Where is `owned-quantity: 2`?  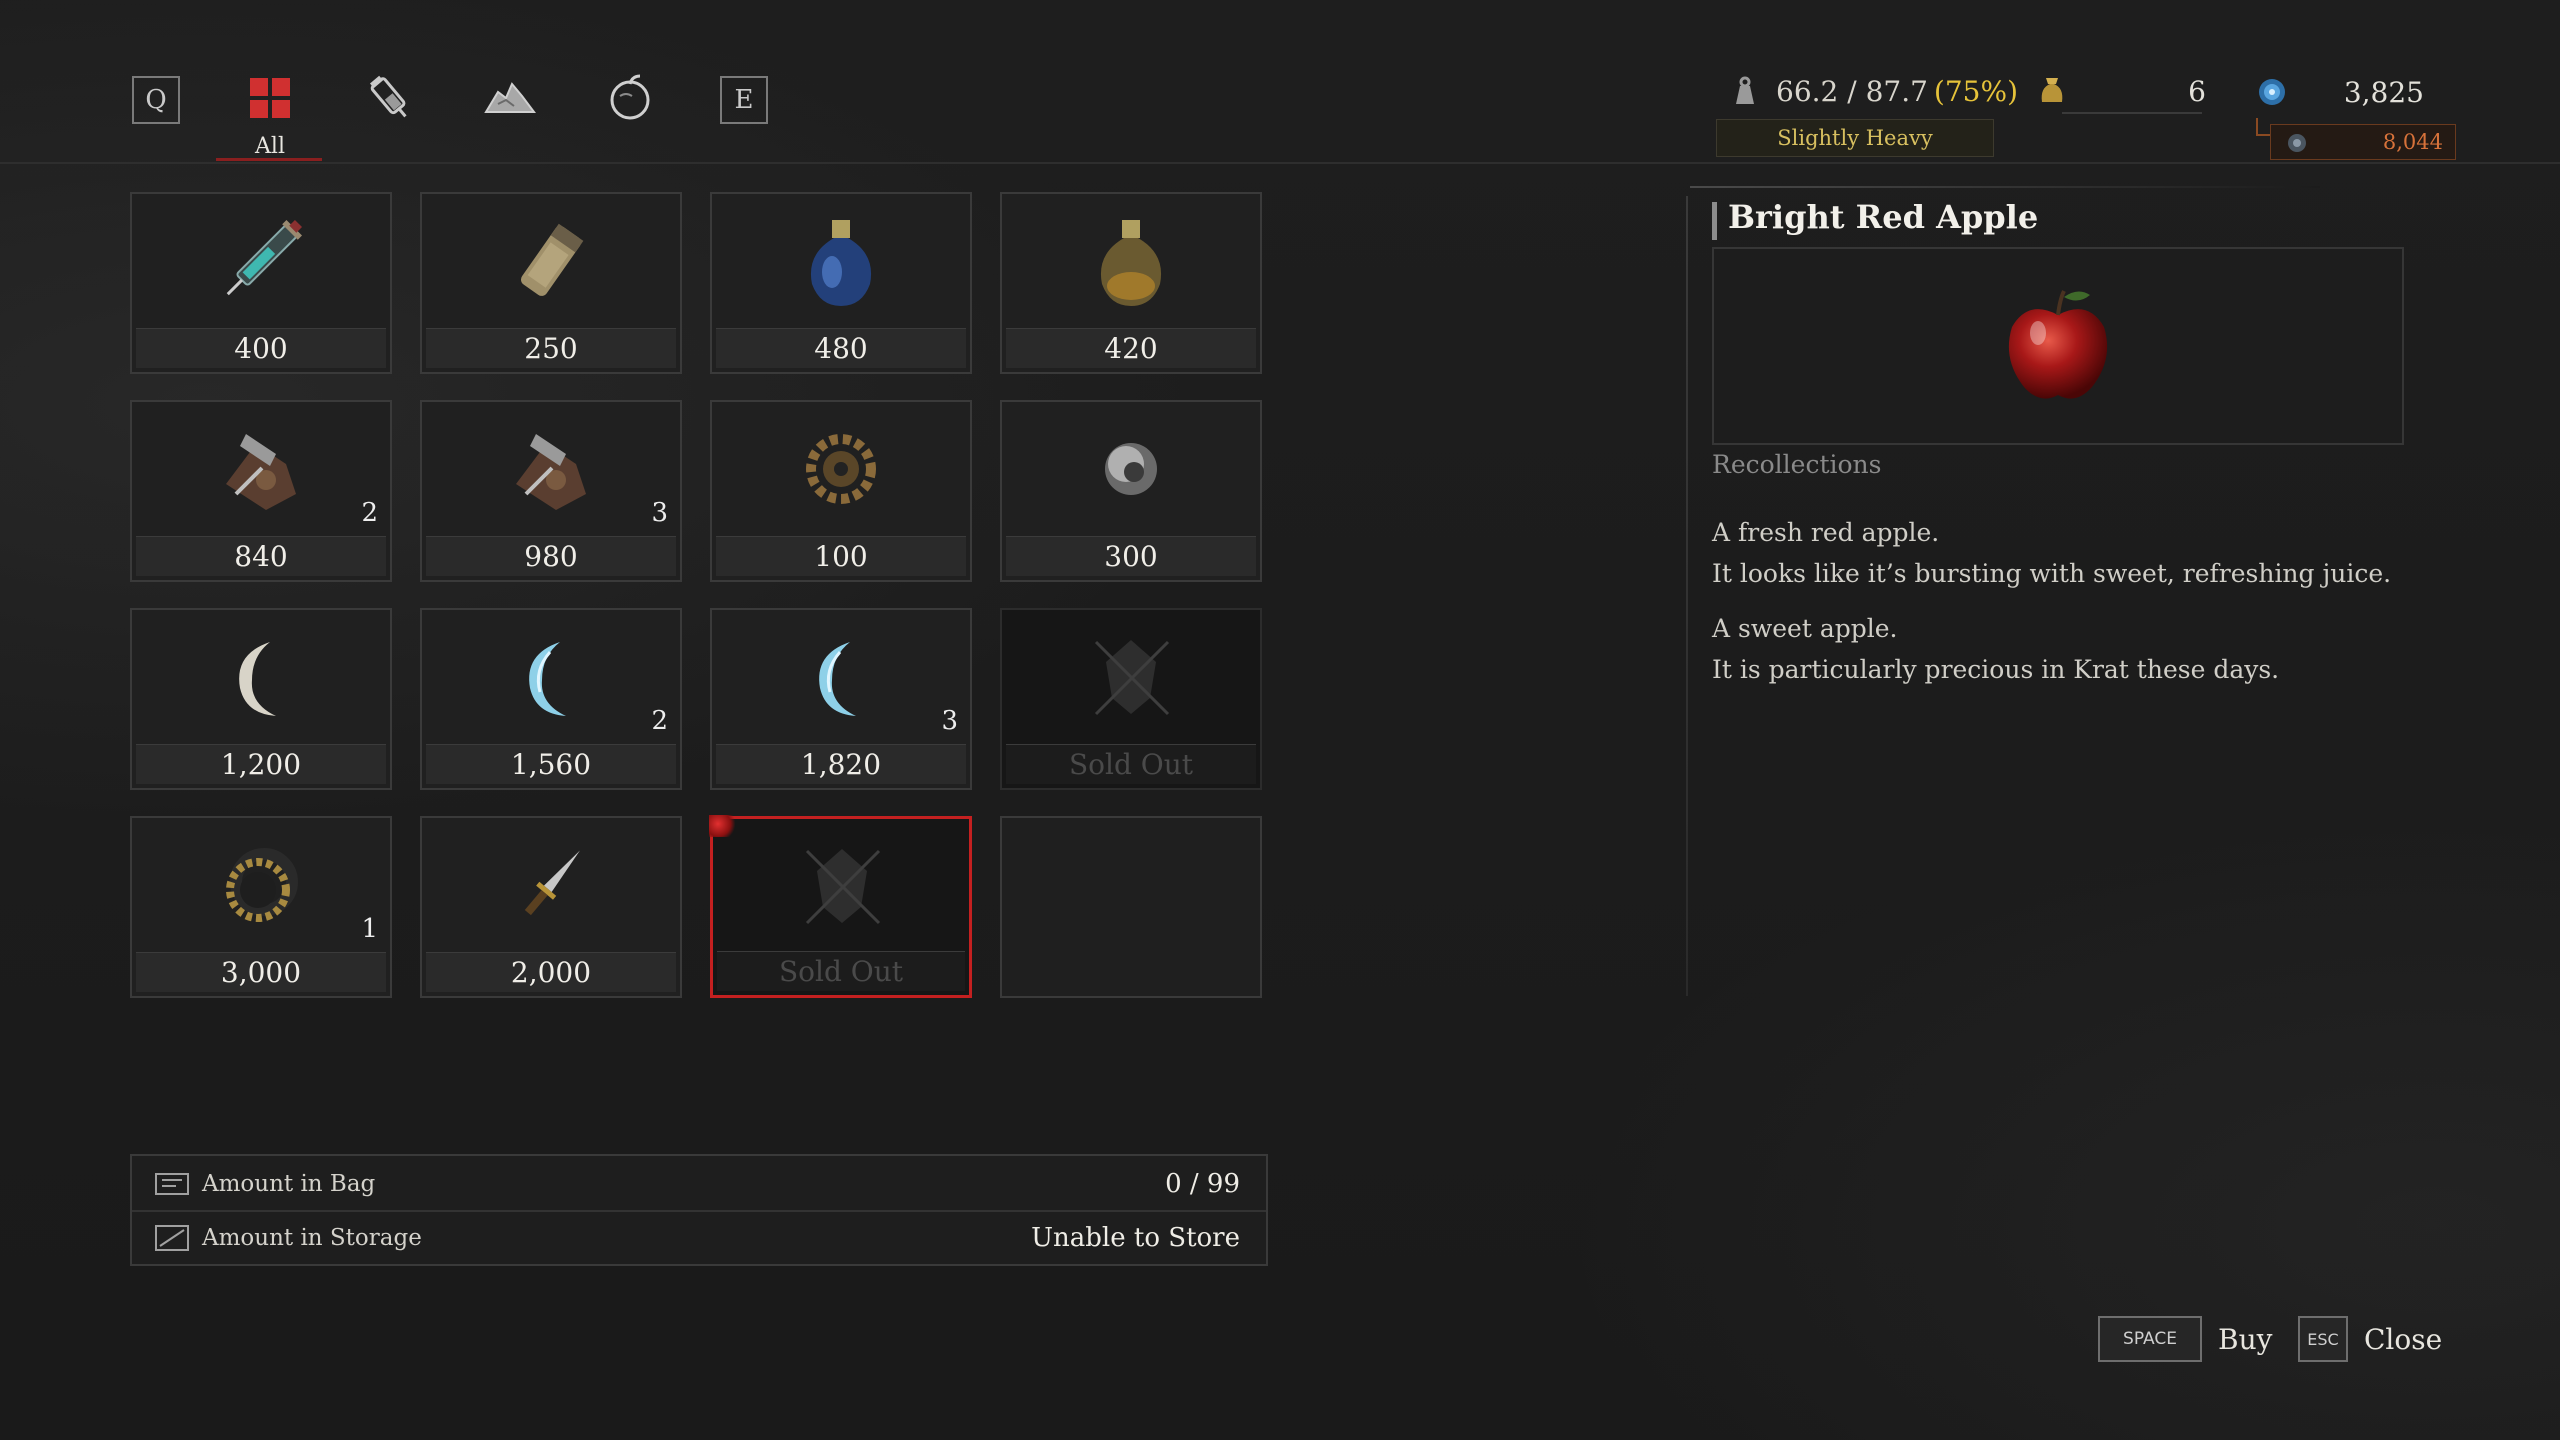 owned-quantity: 2 is located at coordinates (369, 513).